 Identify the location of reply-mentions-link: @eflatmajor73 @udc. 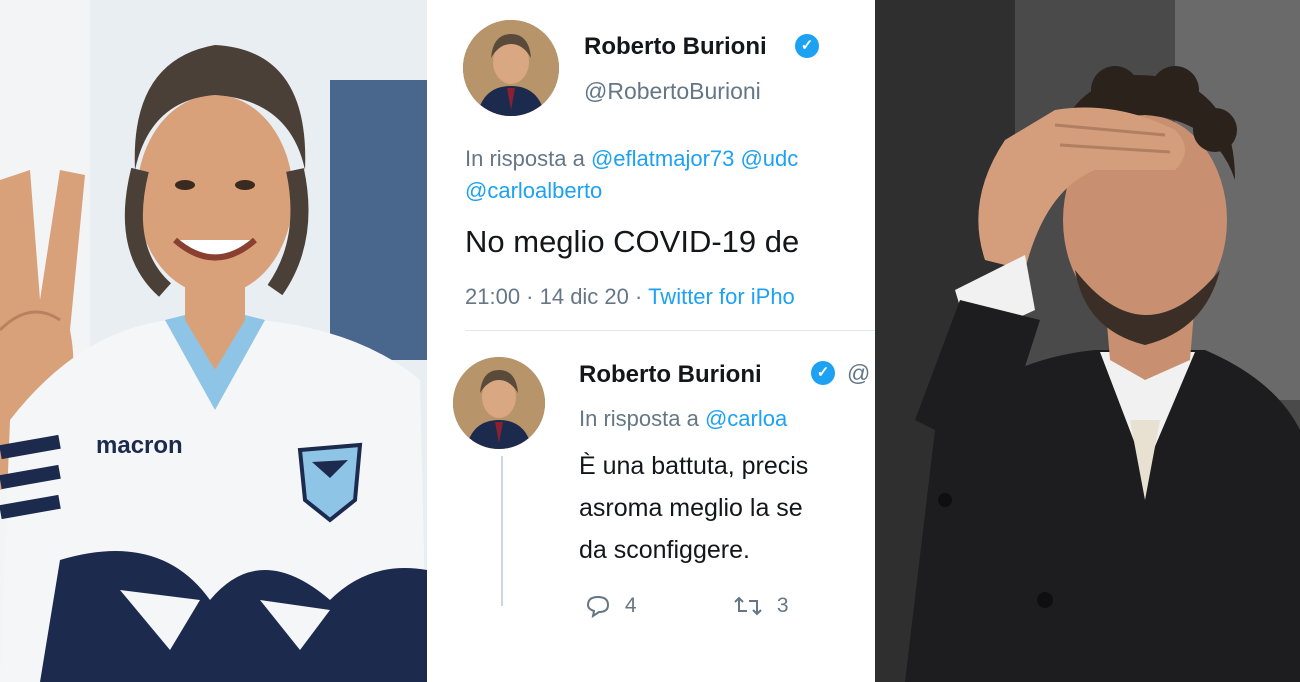
(694, 158).